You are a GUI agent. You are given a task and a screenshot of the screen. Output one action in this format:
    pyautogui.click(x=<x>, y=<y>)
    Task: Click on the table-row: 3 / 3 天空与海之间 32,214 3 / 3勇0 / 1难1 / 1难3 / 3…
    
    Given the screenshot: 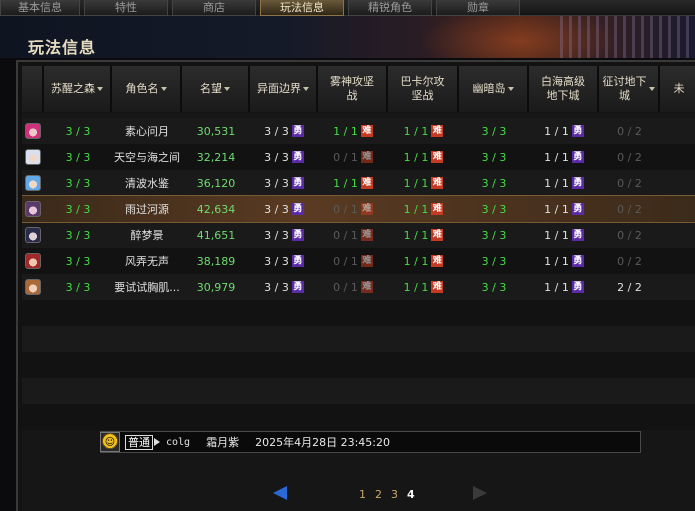 What is the action you would take?
    pyautogui.click(x=358, y=157)
    